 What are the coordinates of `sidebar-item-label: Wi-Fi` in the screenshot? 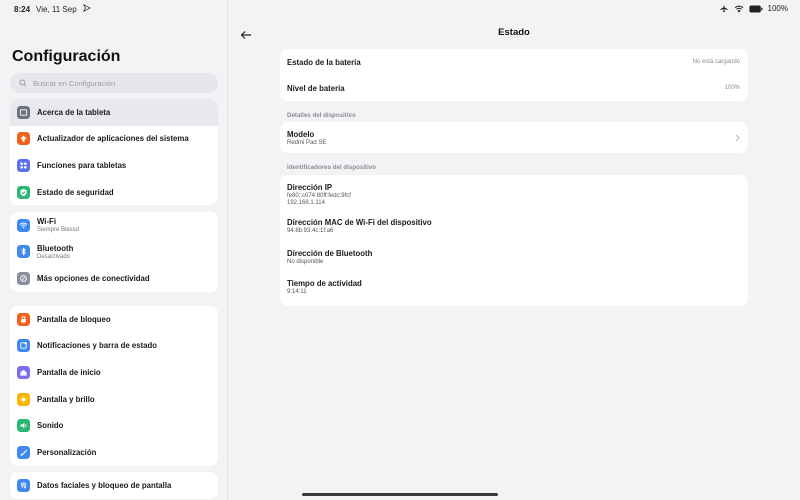 It's located at (46, 222).